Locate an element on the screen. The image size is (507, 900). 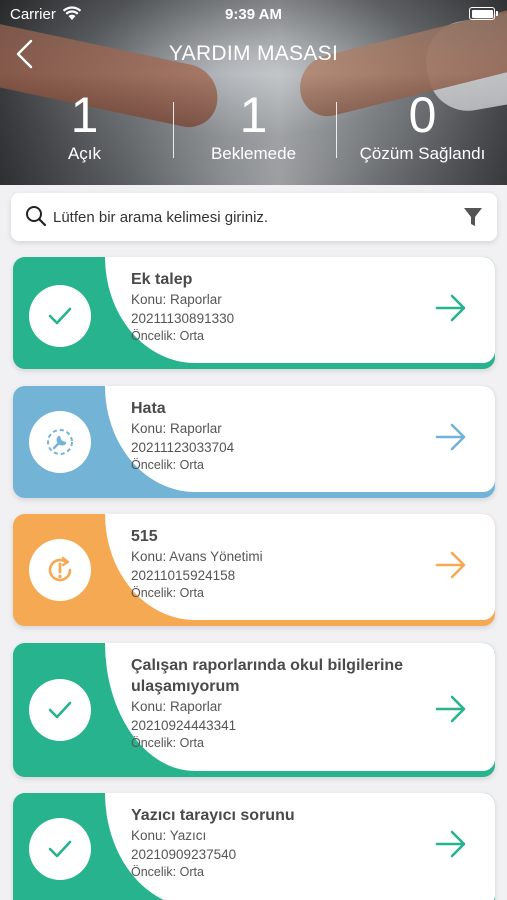
ticket-number: 20211123033704 is located at coordinates (183, 447).